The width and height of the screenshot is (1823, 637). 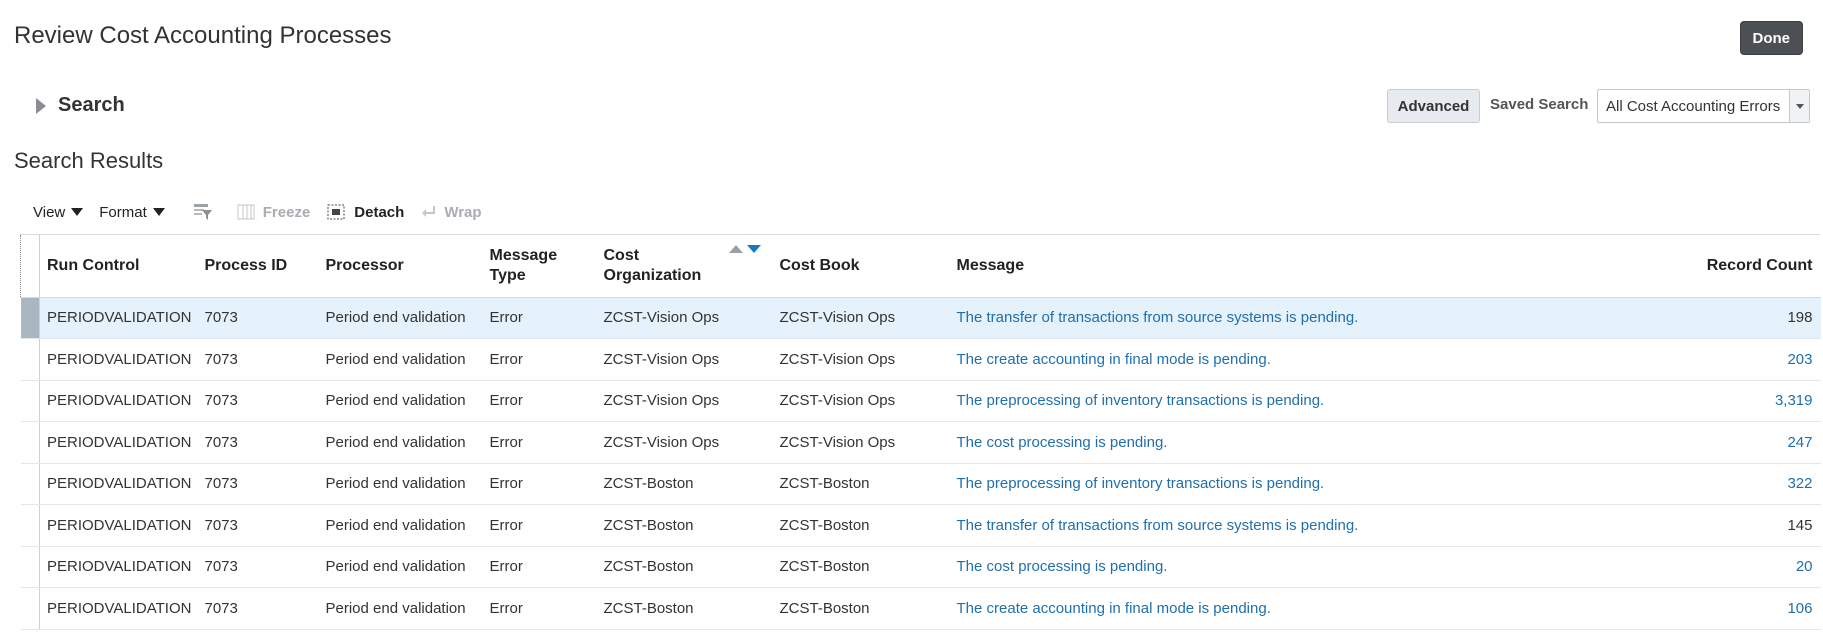 What do you see at coordinates (89, 160) in the screenshot?
I see `search-results-title: Search Results` at bounding box center [89, 160].